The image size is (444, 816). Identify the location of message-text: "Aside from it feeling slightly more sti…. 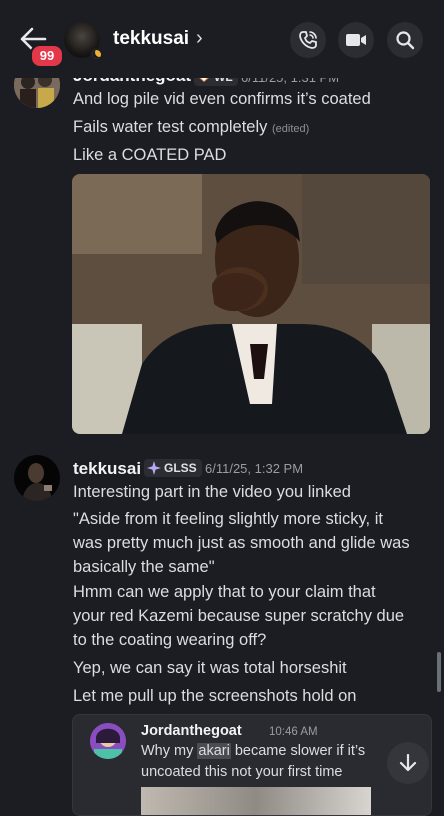
(228, 519).